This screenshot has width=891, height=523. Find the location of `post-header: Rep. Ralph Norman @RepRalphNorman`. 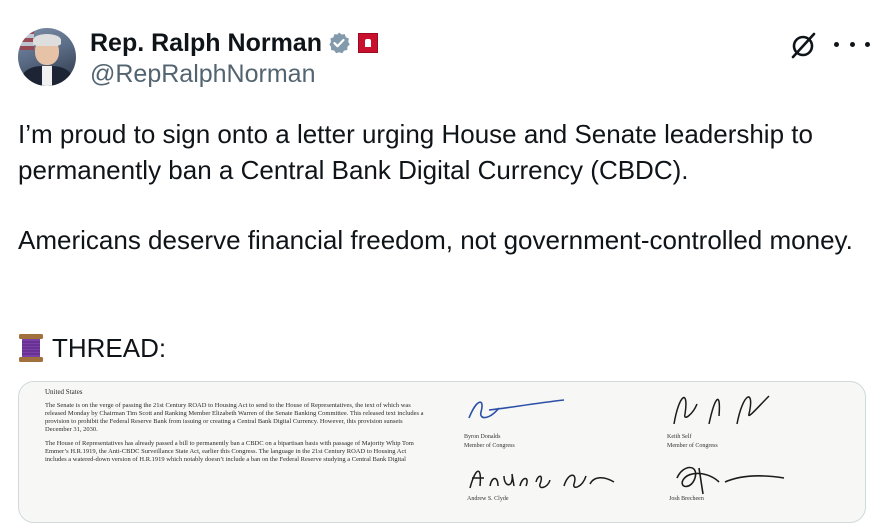

post-header: Rep. Ralph Norman @RepRalphNorman is located at coordinates (448, 60).